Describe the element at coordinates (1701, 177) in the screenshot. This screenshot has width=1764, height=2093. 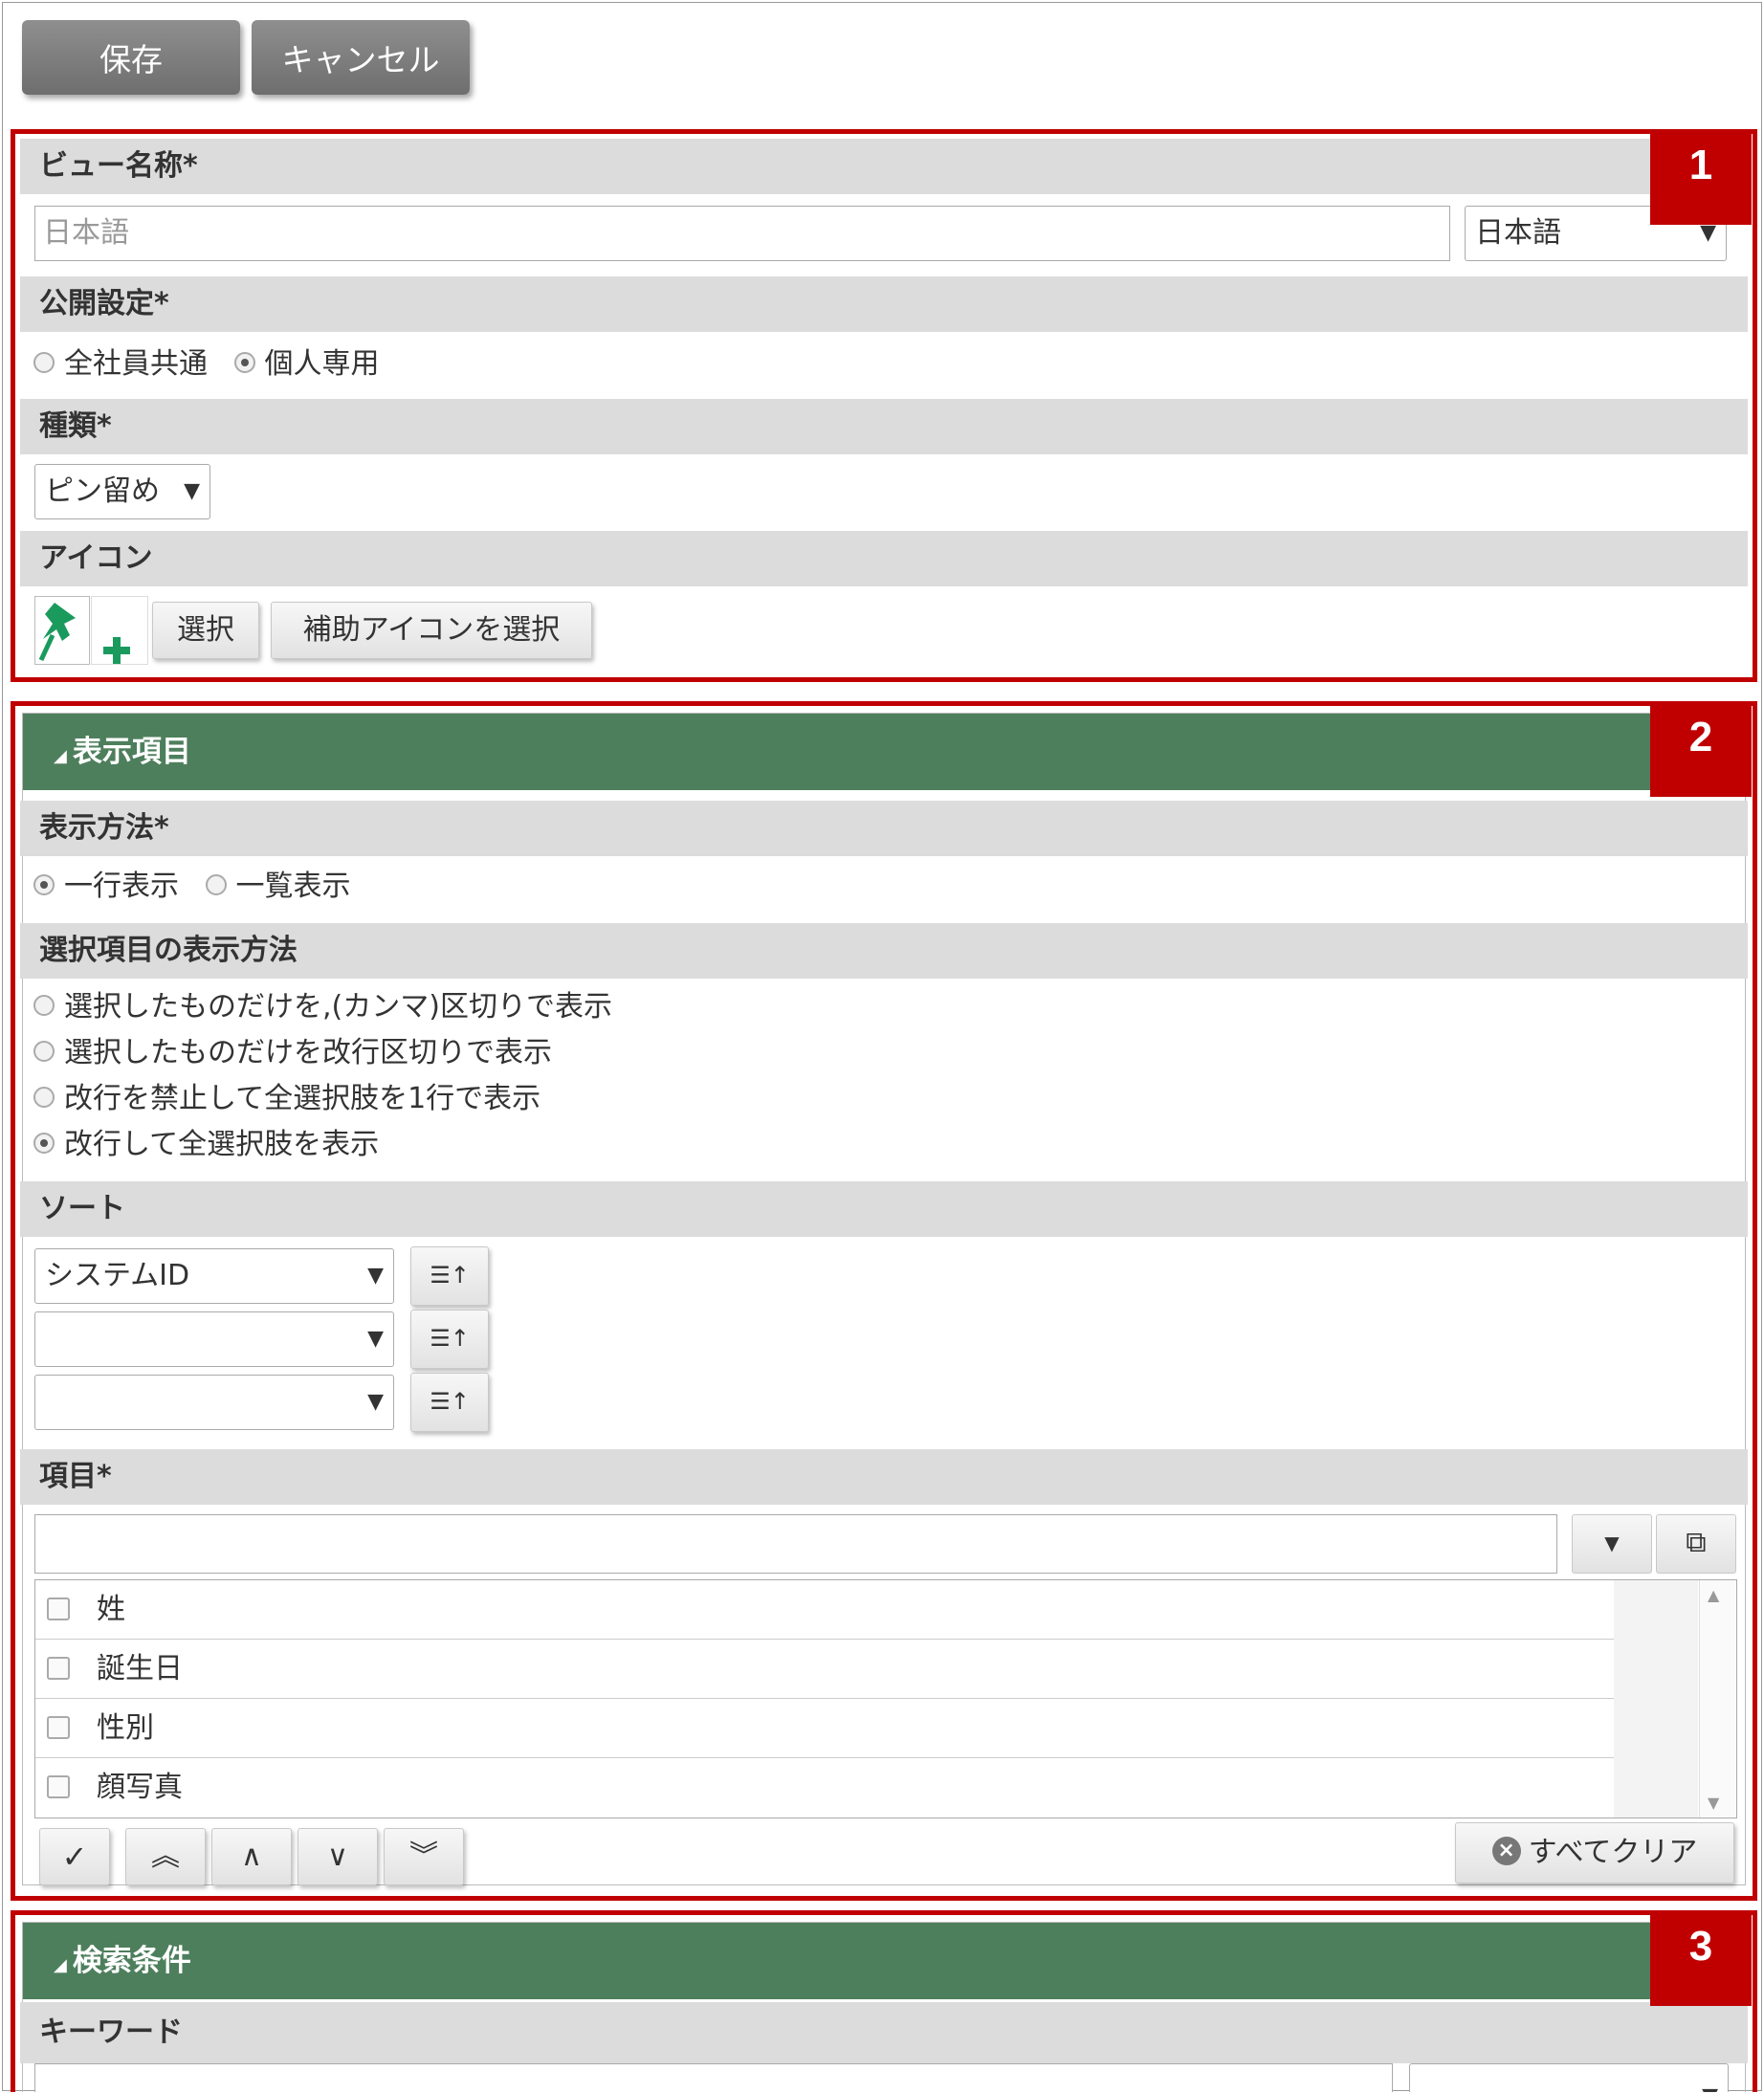
I see `callout-badge-1: 1` at that location.